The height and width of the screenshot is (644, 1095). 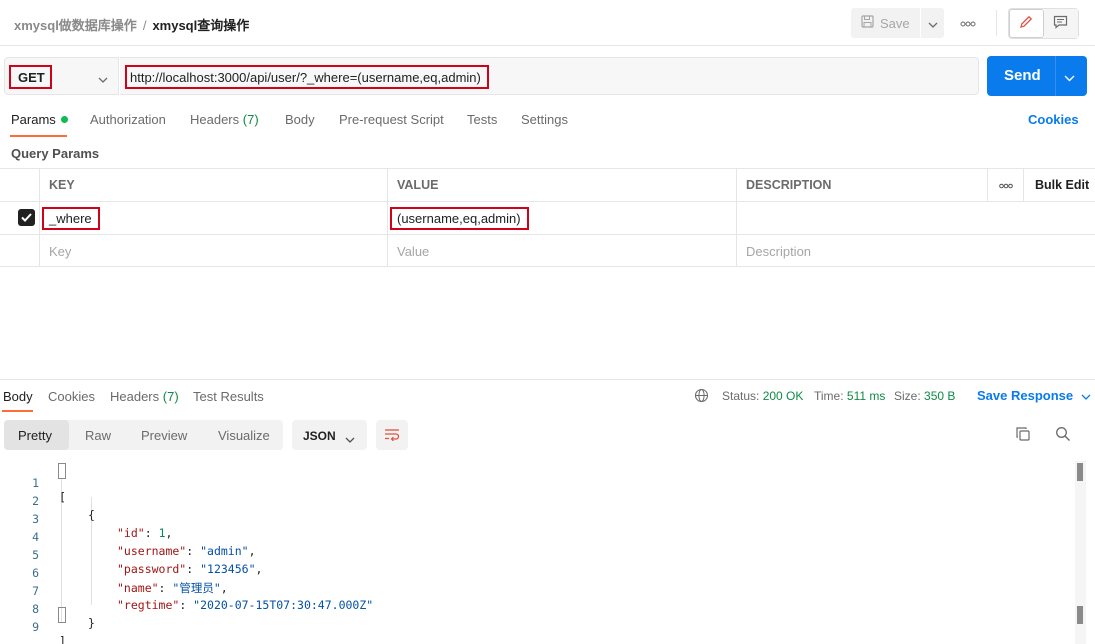 I want to click on format-select: JSON, so click(x=329, y=435).